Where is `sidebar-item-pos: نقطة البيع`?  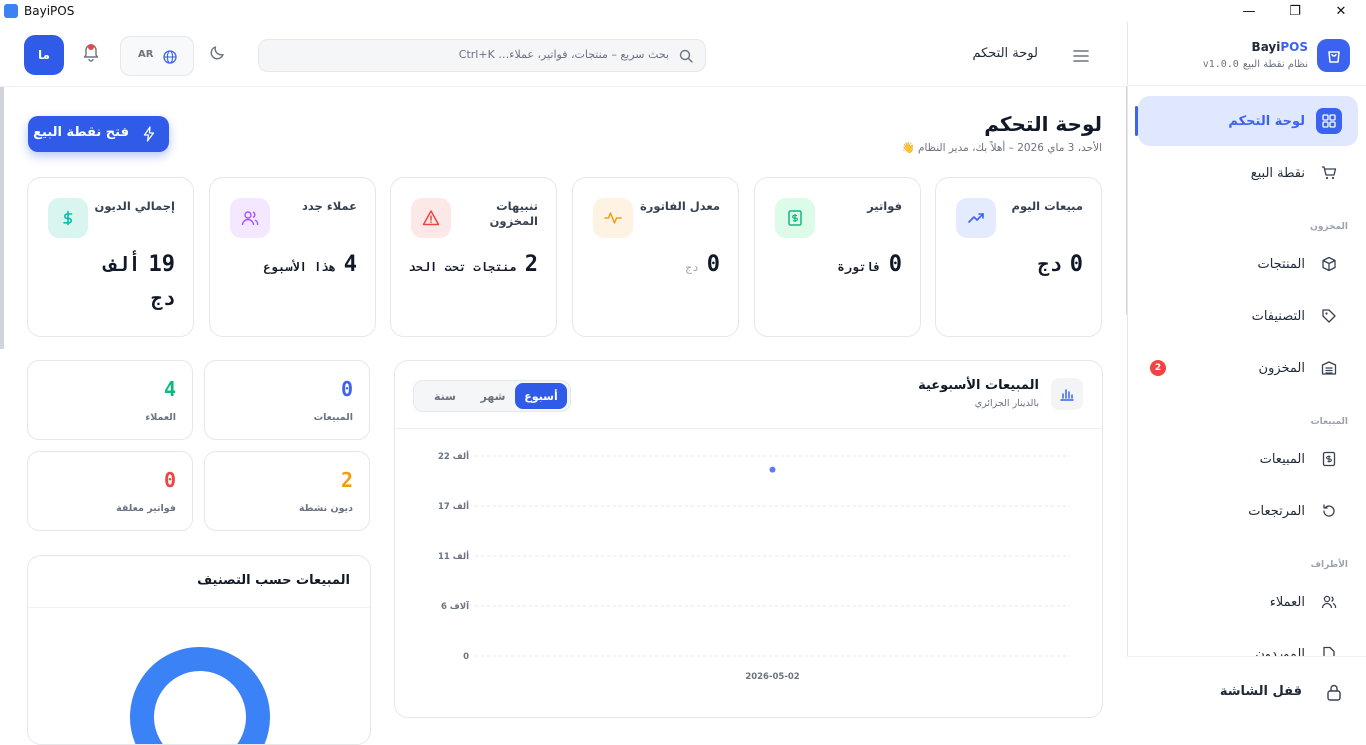 sidebar-item-pos: نقطة البيع is located at coordinates (1248, 173).